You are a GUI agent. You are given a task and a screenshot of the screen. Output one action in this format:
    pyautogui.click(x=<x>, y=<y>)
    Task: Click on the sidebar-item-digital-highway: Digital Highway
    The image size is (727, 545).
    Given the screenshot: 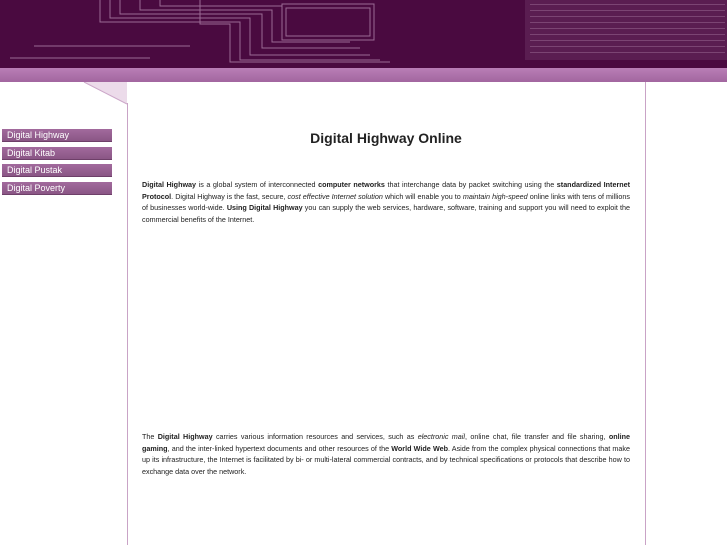 What is the action you would take?
    pyautogui.click(x=57, y=135)
    